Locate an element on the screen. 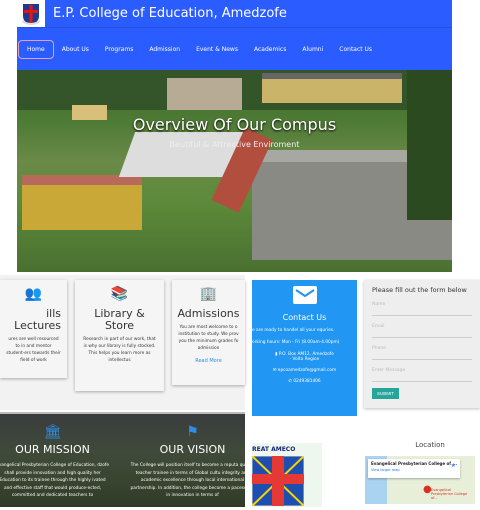 The height and width of the screenshot is (510, 480). hero-title: Overview Of Our Compus is located at coordinates (234, 124).